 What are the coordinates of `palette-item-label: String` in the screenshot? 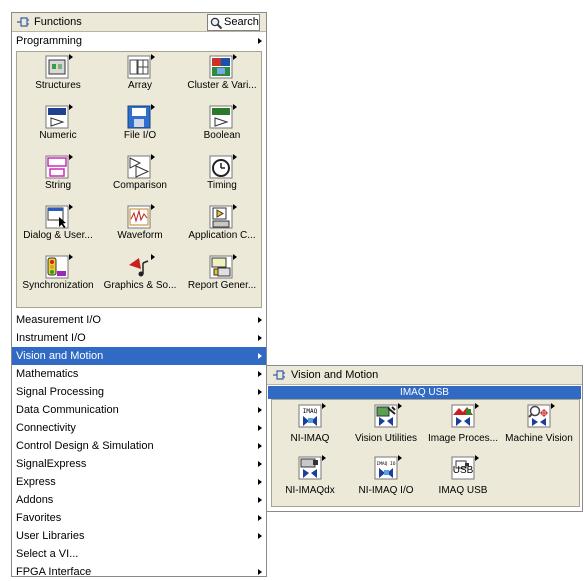 It's located at (58, 185).